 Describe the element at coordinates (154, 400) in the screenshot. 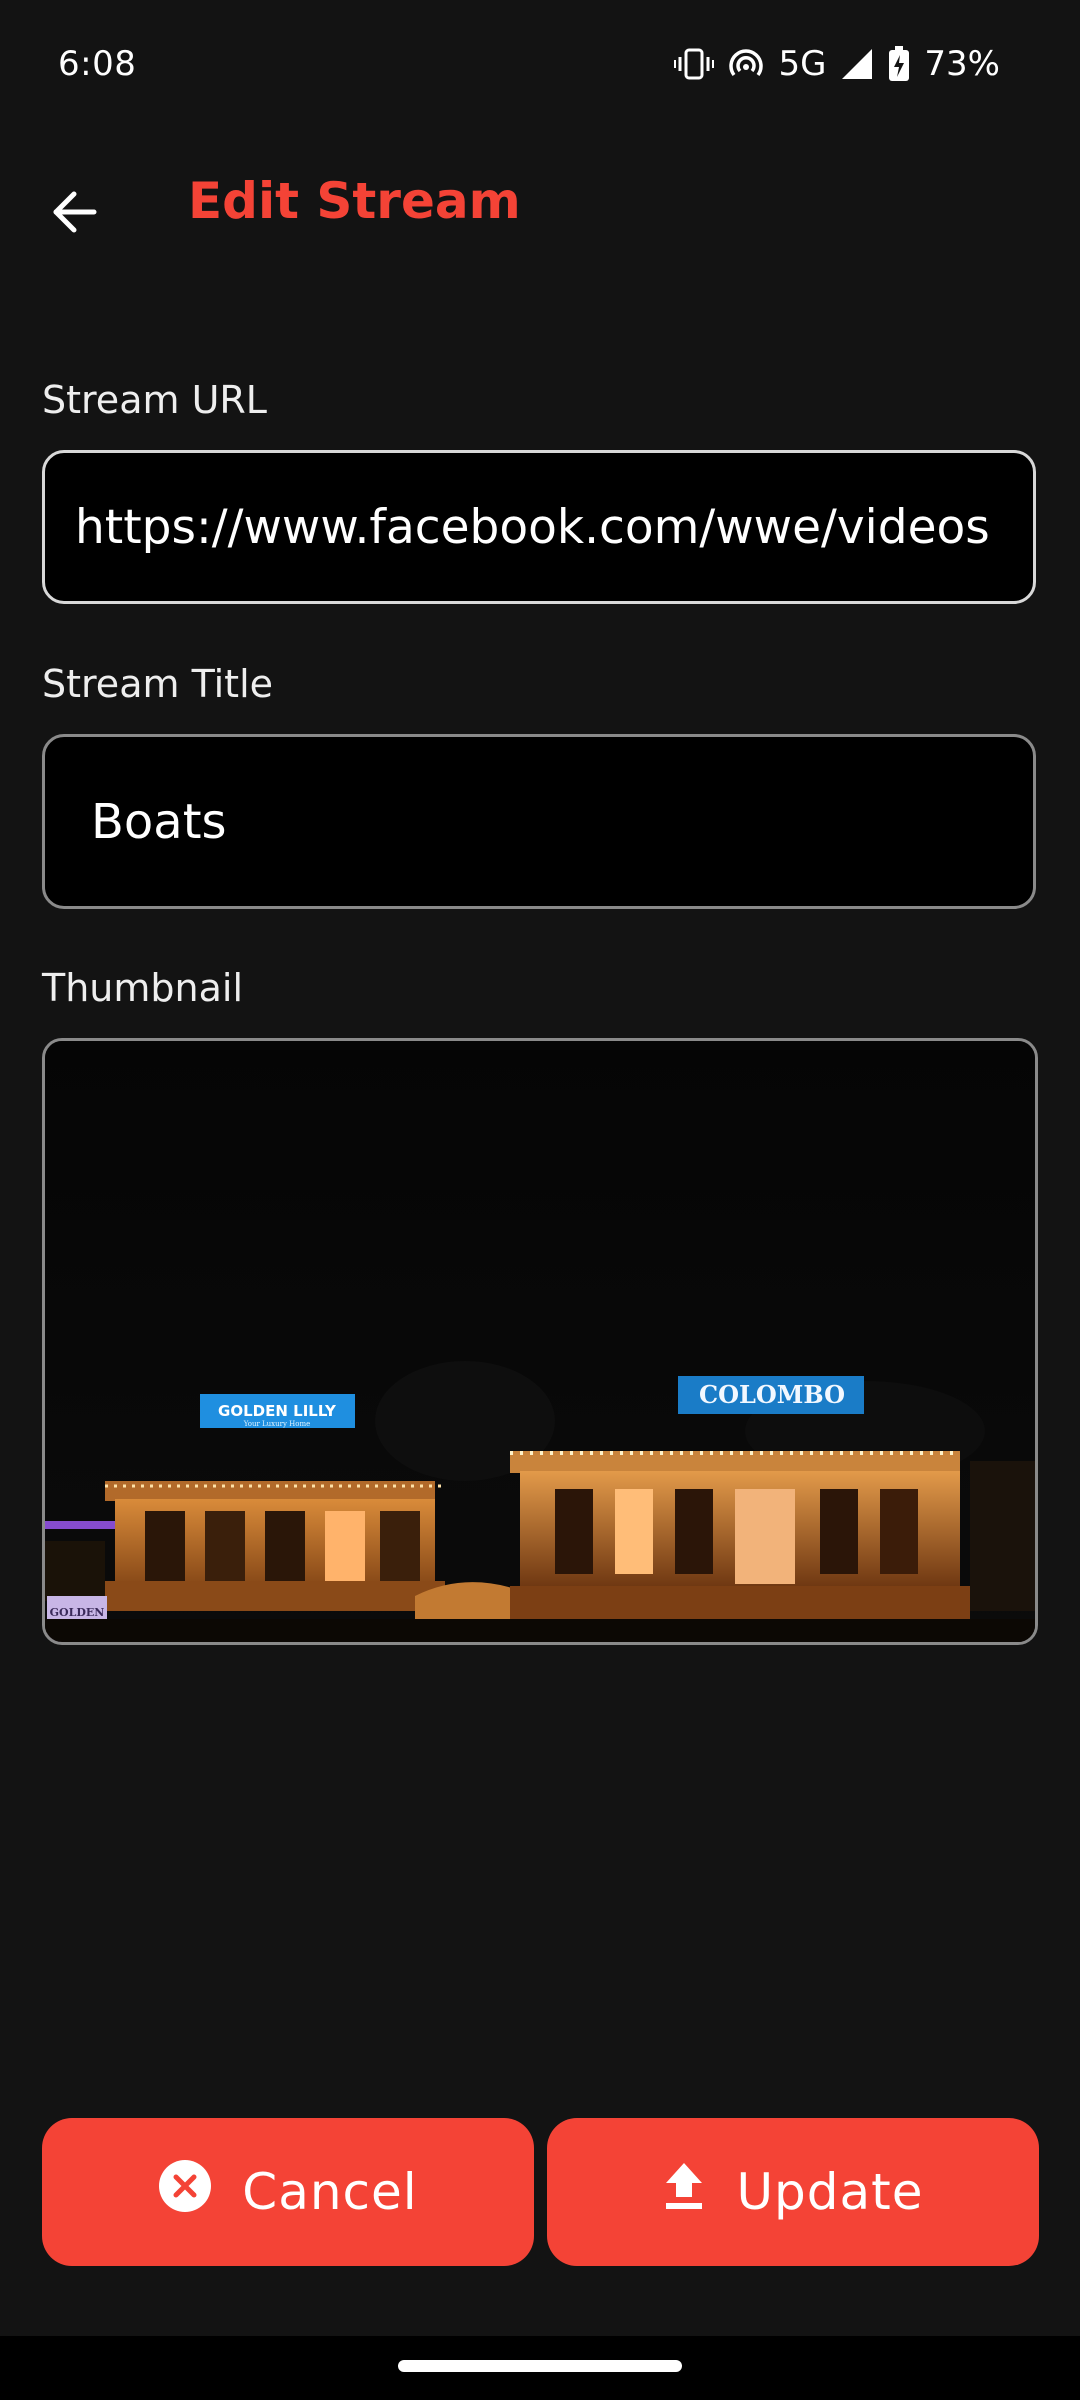

I see `stream-url-label: Stream URL` at that location.